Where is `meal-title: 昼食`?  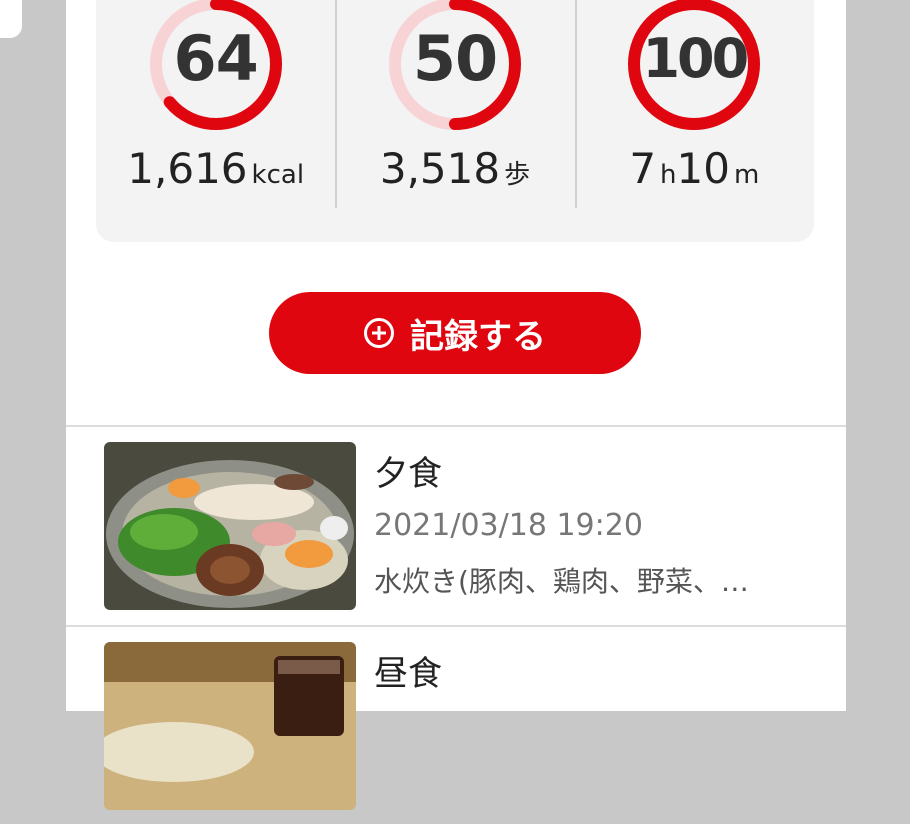 meal-title: 昼食 is located at coordinates (408, 674).